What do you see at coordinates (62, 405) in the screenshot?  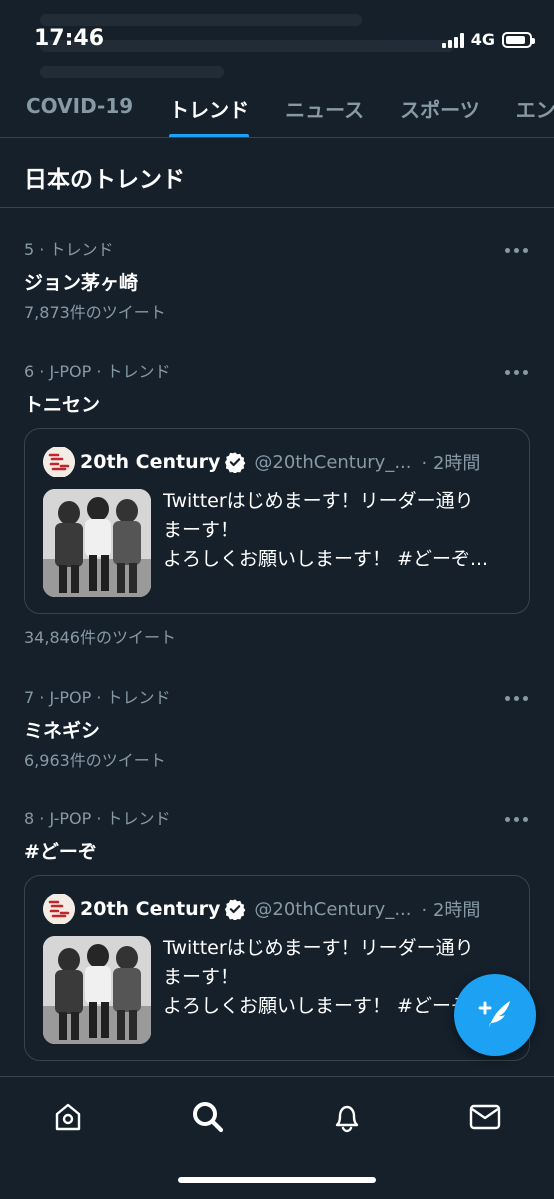 I see `trend-name: トニセン` at bounding box center [62, 405].